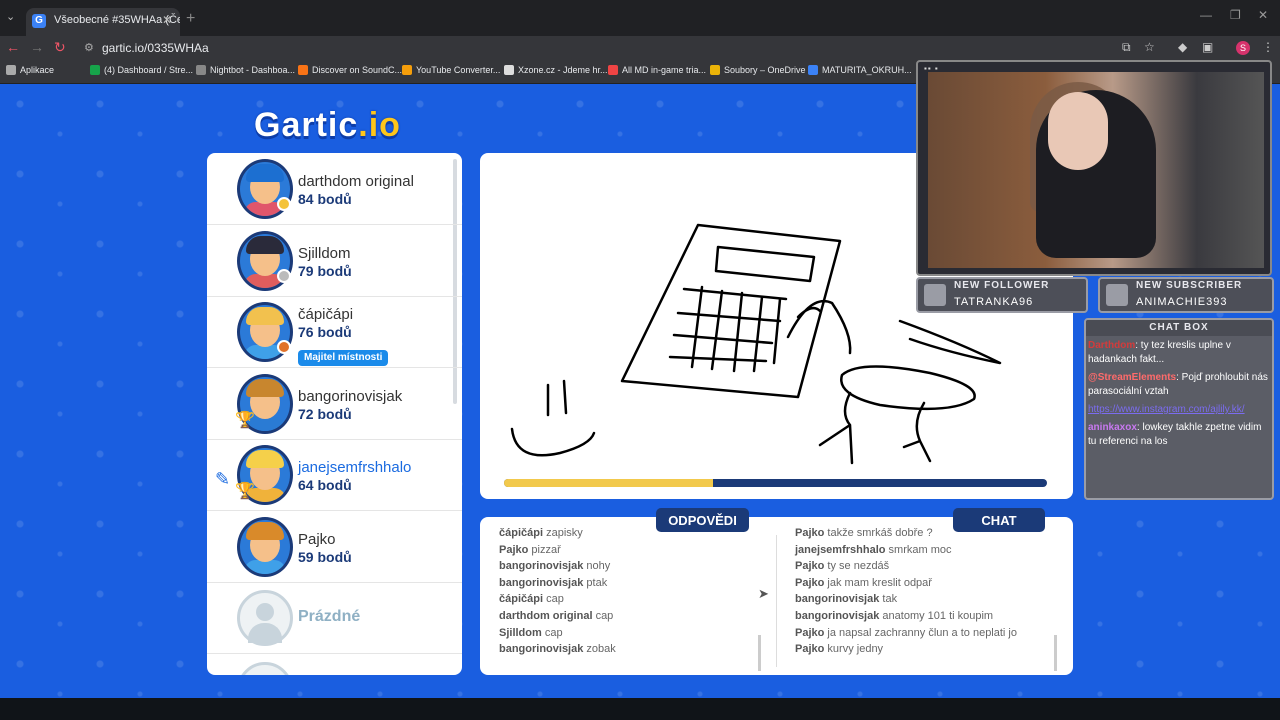 The image size is (1280, 720). Describe the element at coordinates (999, 520) in the screenshot. I see `chat-header-button: CHAT` at that location.